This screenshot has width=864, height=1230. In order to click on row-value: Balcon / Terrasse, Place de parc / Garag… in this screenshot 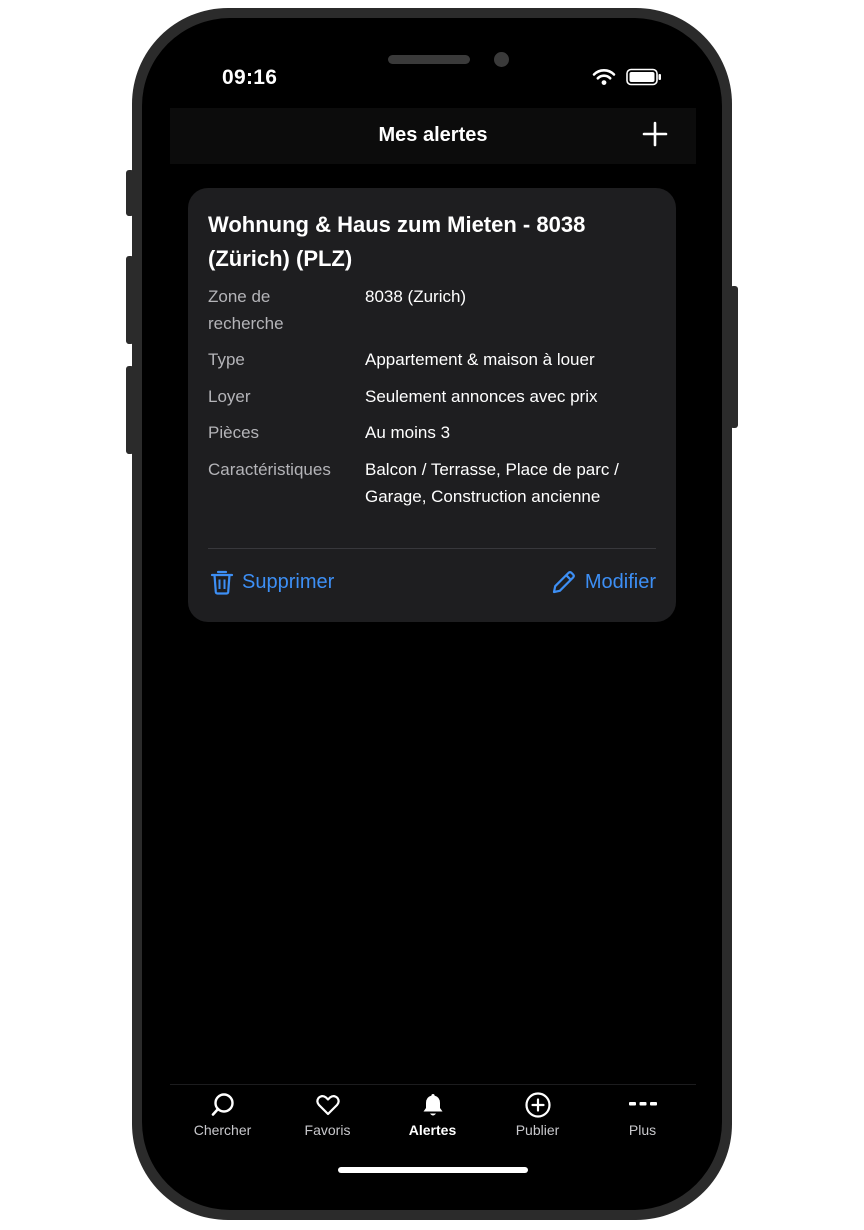, I will do `click(492, 483)`.